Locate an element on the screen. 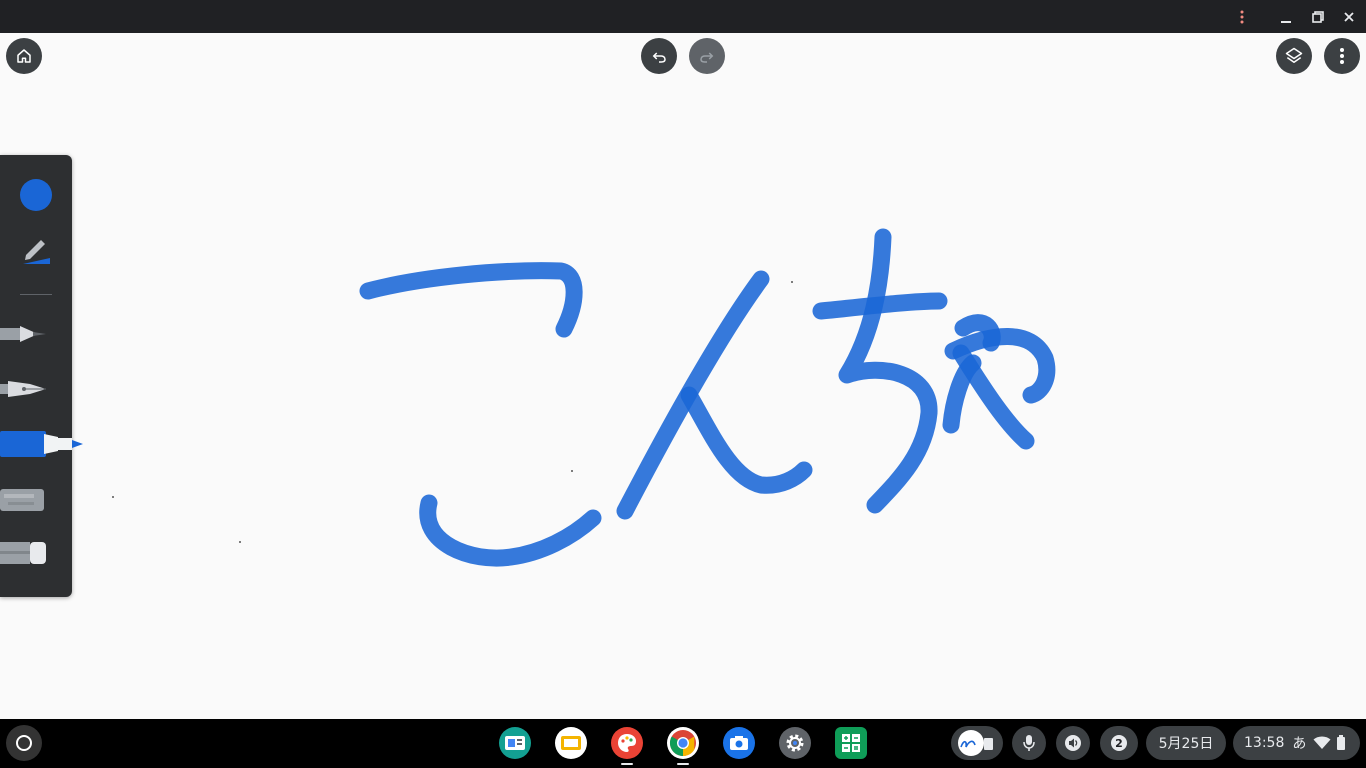  camera-app is located at coordinates (739, 743).